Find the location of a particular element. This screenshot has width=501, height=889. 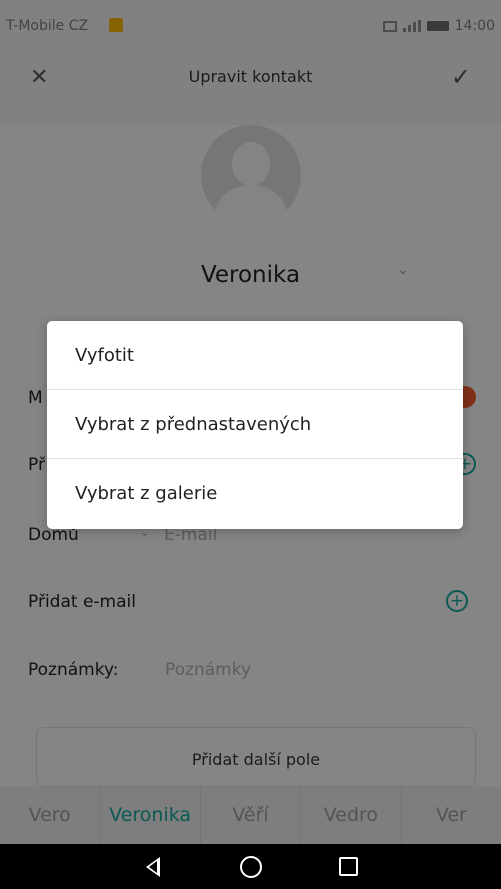

home-icon is located at coordinates (251, 867).